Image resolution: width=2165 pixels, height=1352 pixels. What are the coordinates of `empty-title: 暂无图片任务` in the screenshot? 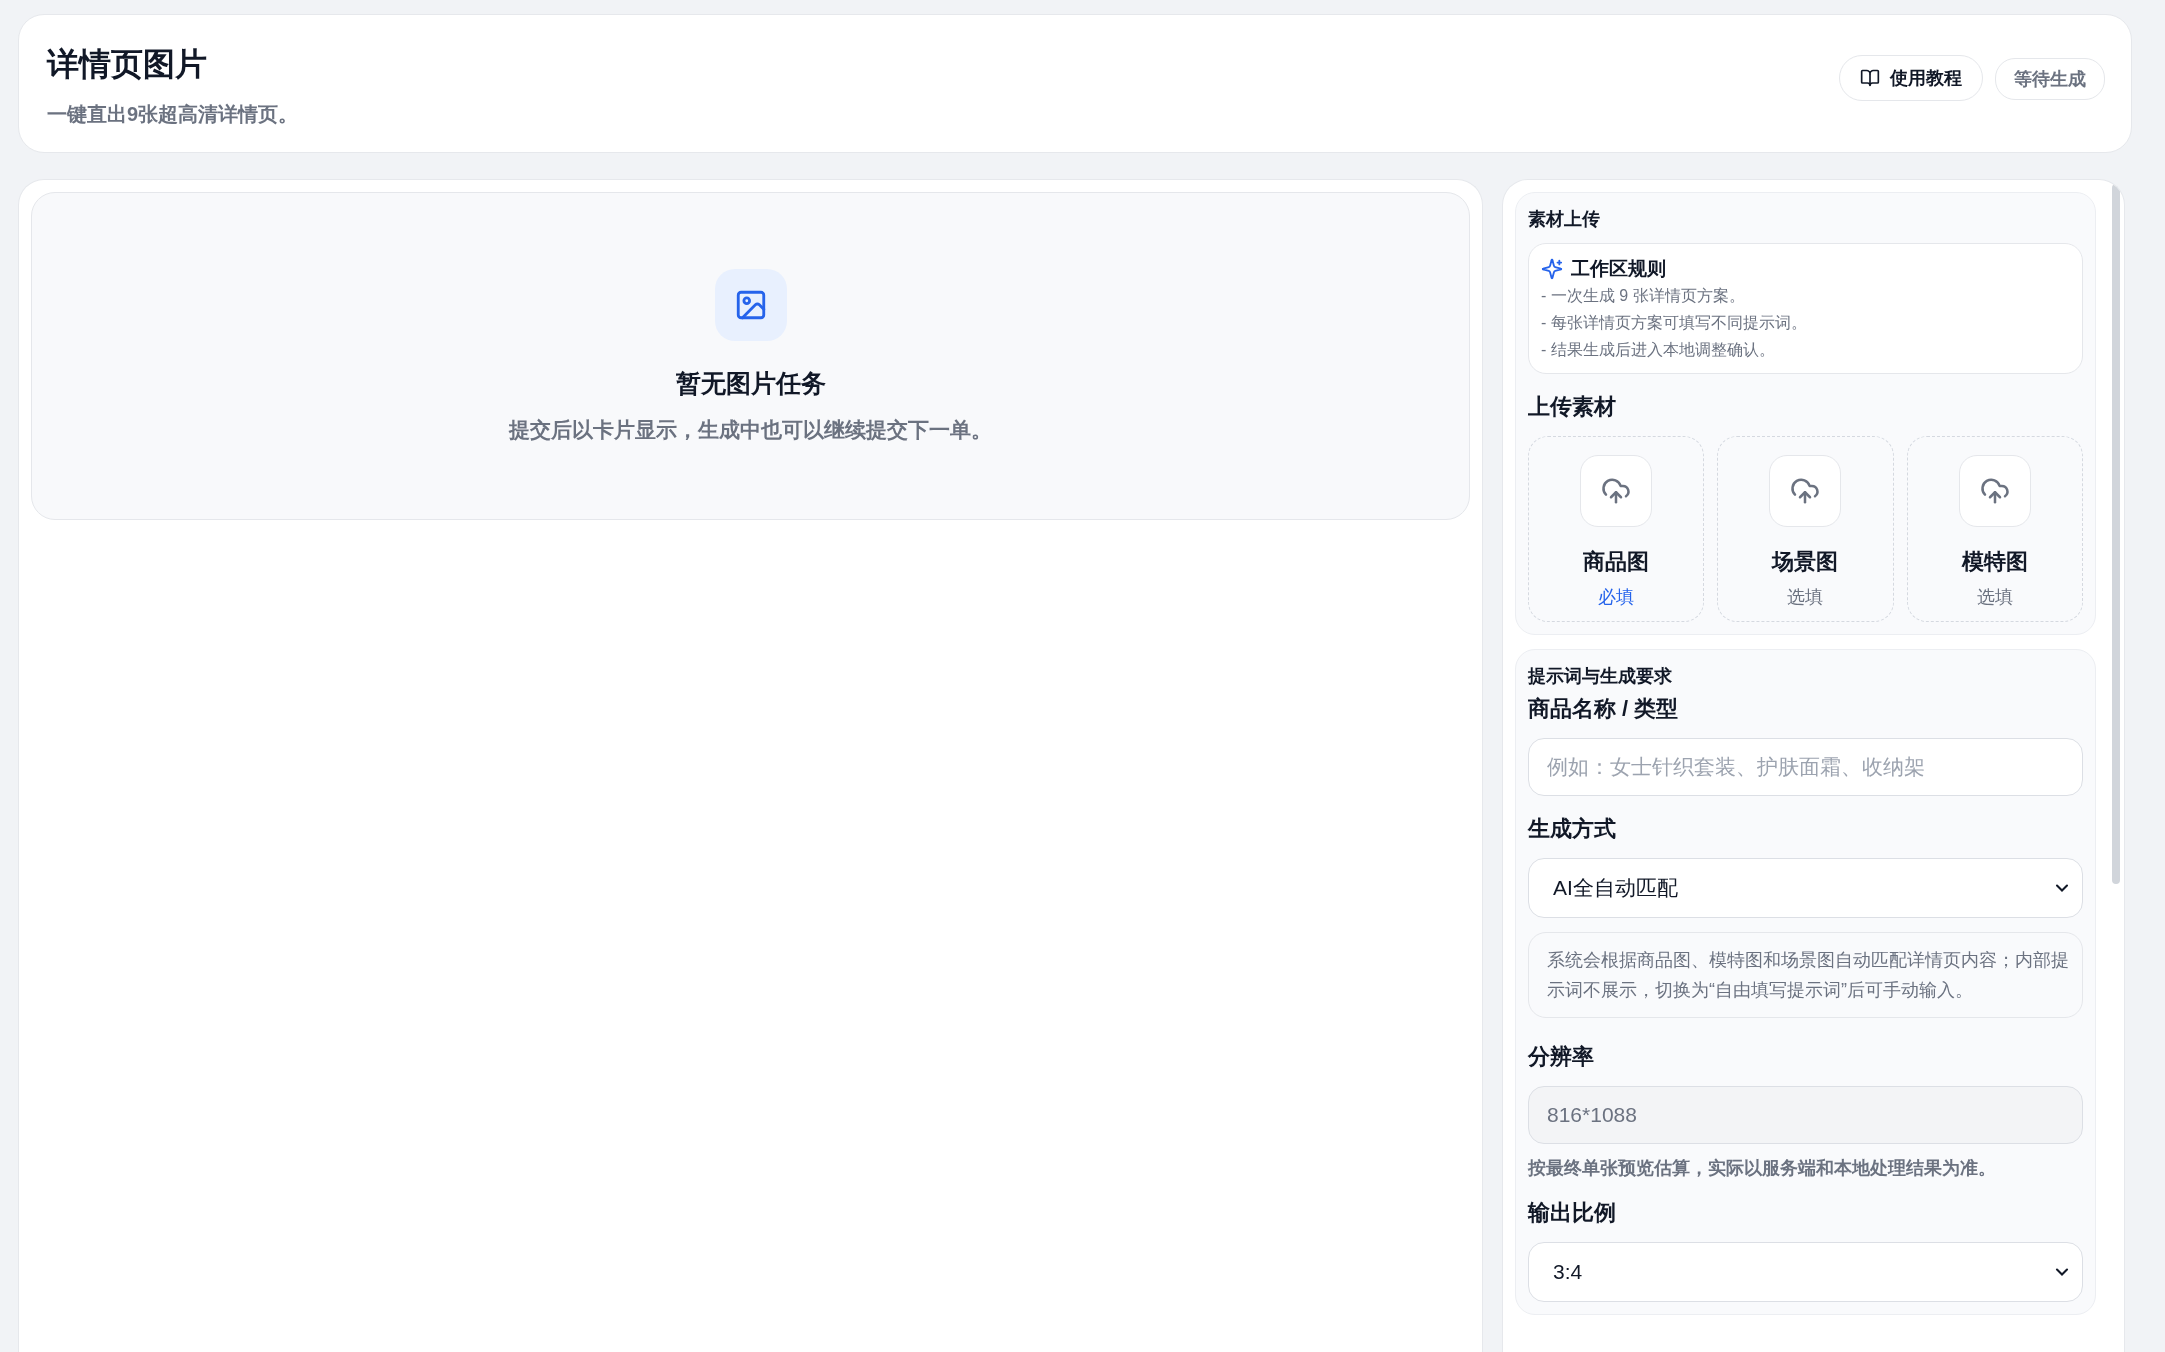 It's located at (750, 383).